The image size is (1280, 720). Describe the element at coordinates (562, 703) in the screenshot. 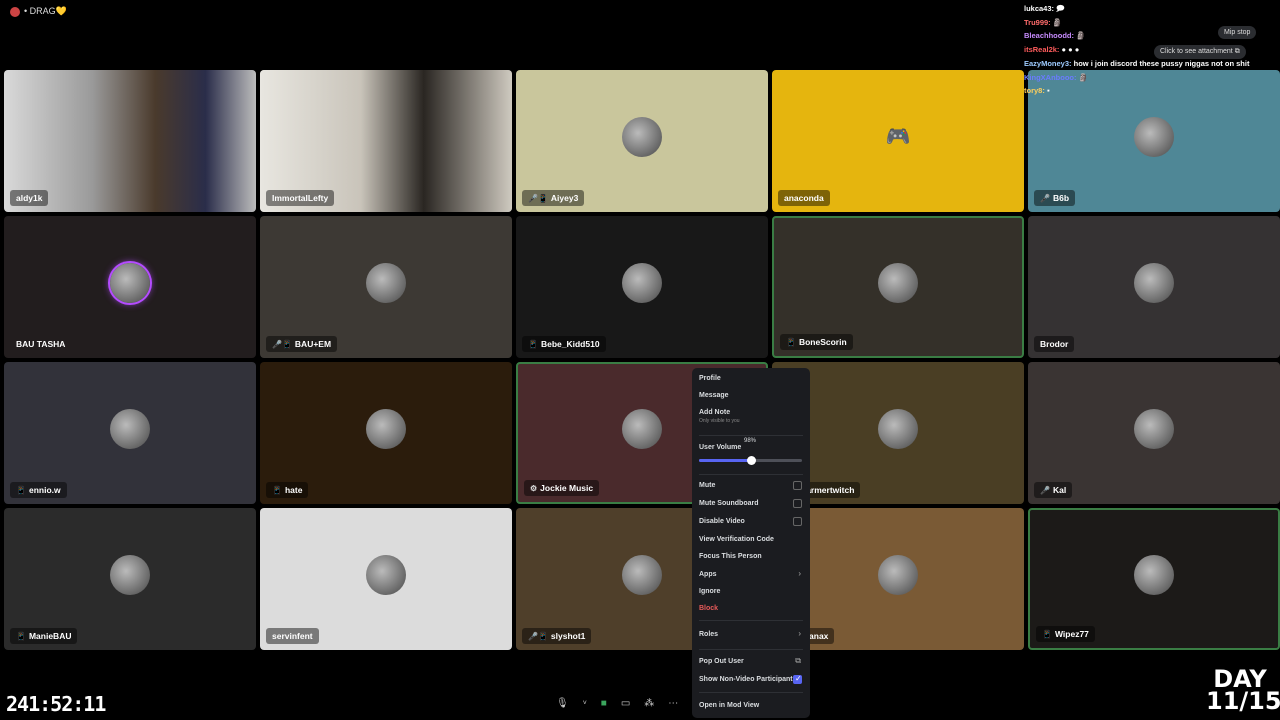

I see `microphone-icon: 🎙` at that location.